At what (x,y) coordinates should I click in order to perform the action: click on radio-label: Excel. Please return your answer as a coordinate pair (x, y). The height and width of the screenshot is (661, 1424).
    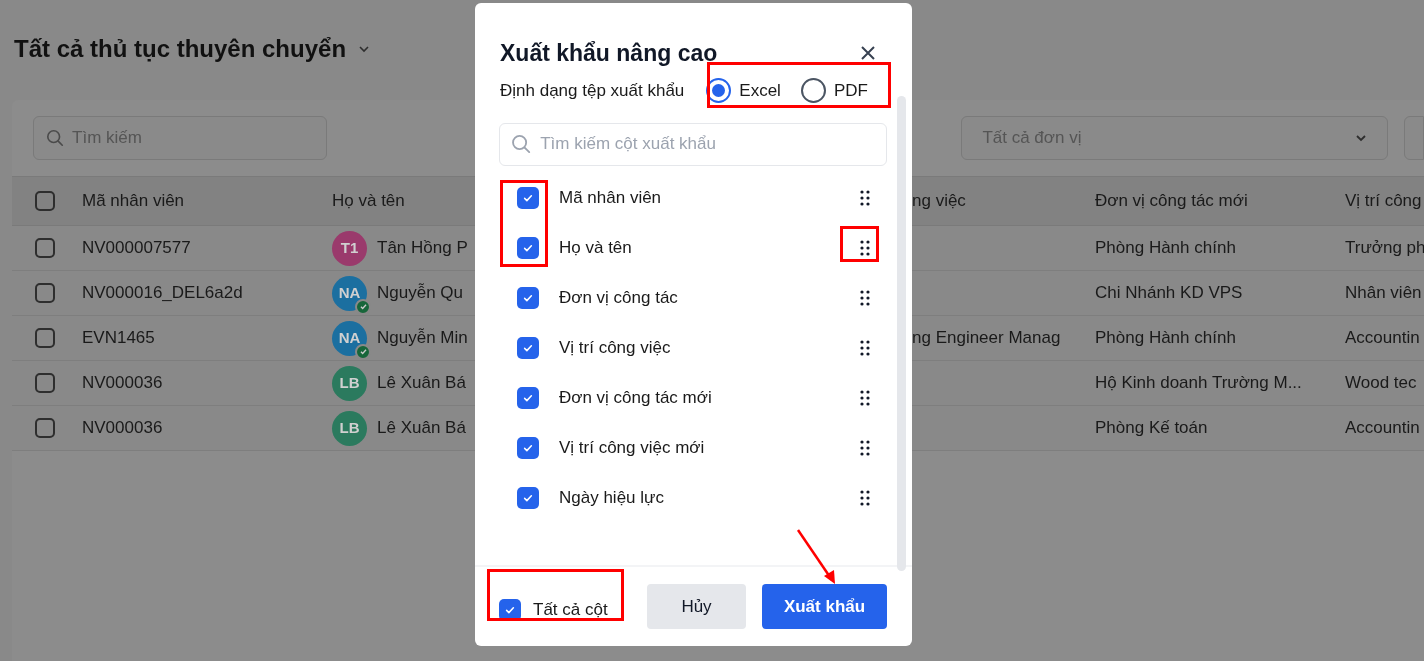
    Looking at the image, I should click on (760, 90).